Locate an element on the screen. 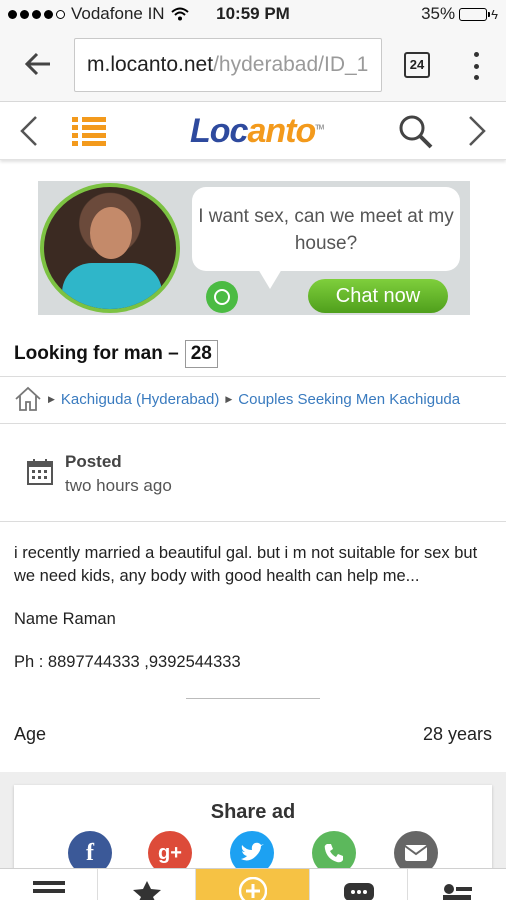  nav-favorites is located at coordinates (147, 884).